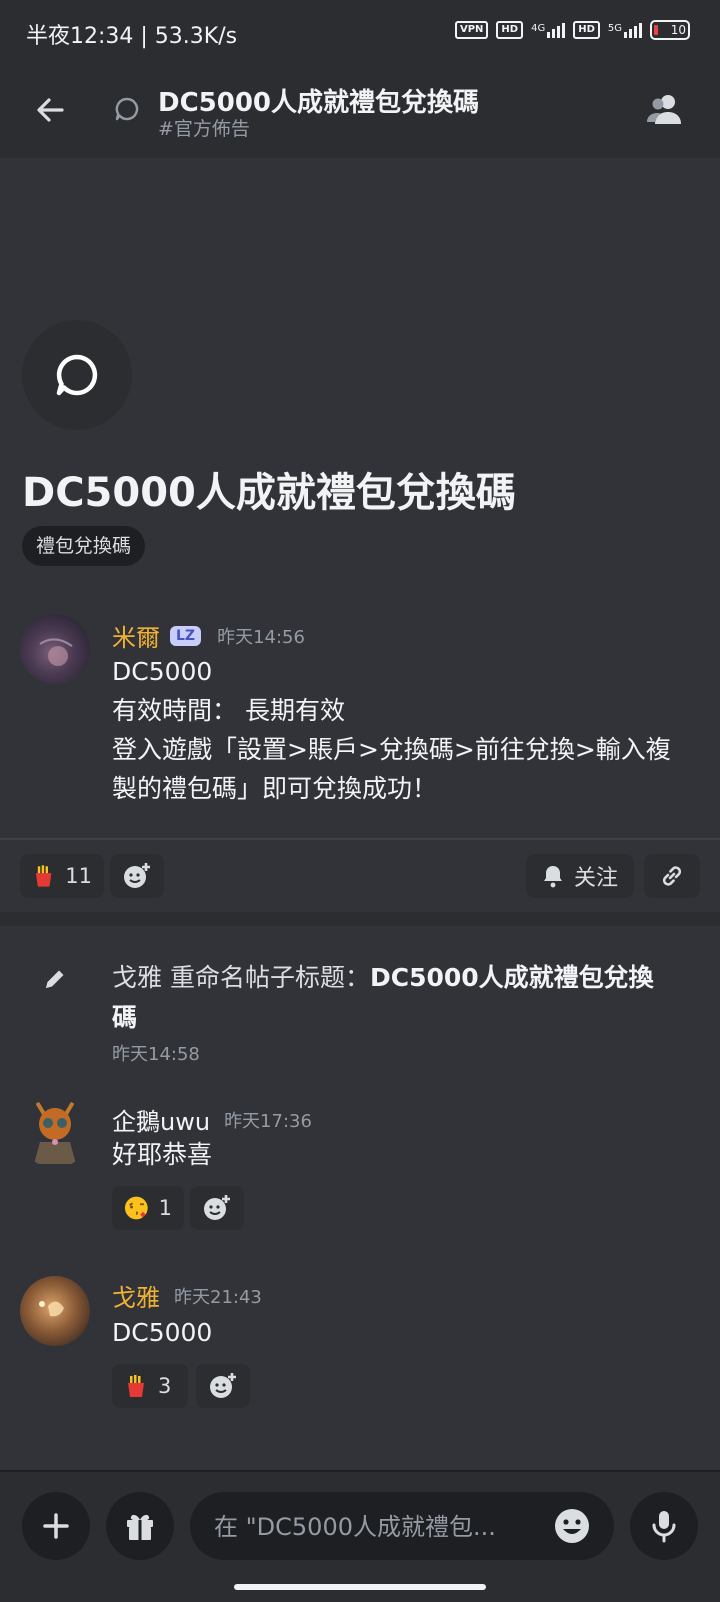 This screenshot has height=1602, width=720. I want to click on follow-label: 关注, so click(596, 878).